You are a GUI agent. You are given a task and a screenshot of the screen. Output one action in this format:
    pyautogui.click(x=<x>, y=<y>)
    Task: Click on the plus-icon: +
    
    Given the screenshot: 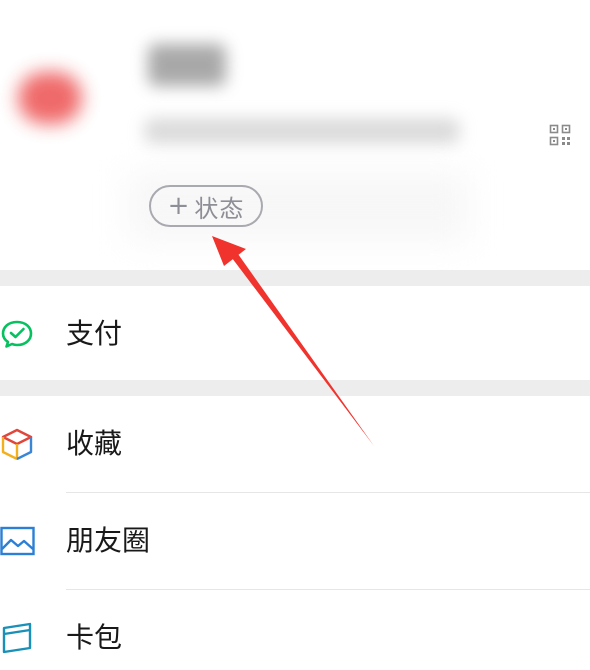 What is the action you would take?
    pyautogui.click(x=179, y=206)
    